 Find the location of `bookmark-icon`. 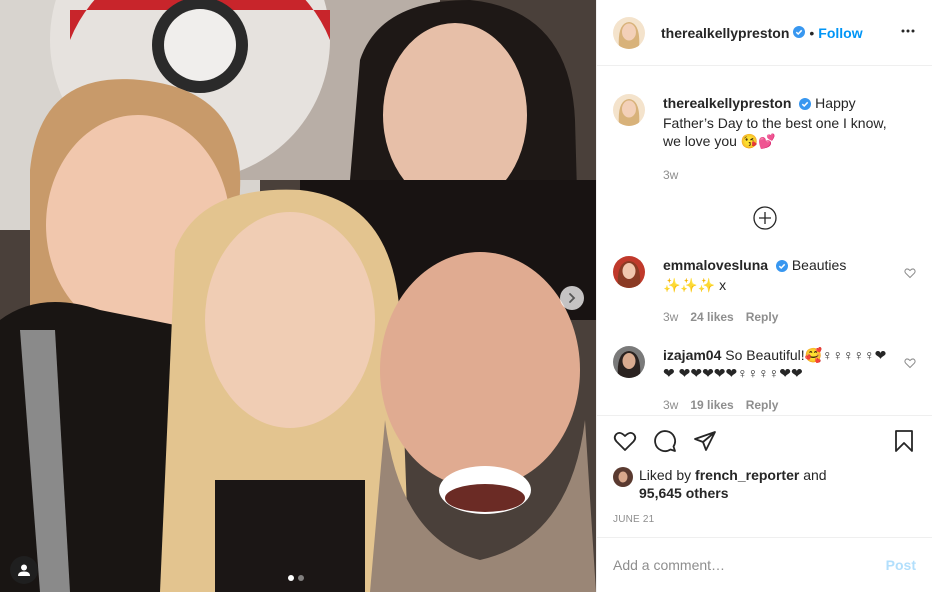

bookmark-icon is located at coordinates (904, 441).